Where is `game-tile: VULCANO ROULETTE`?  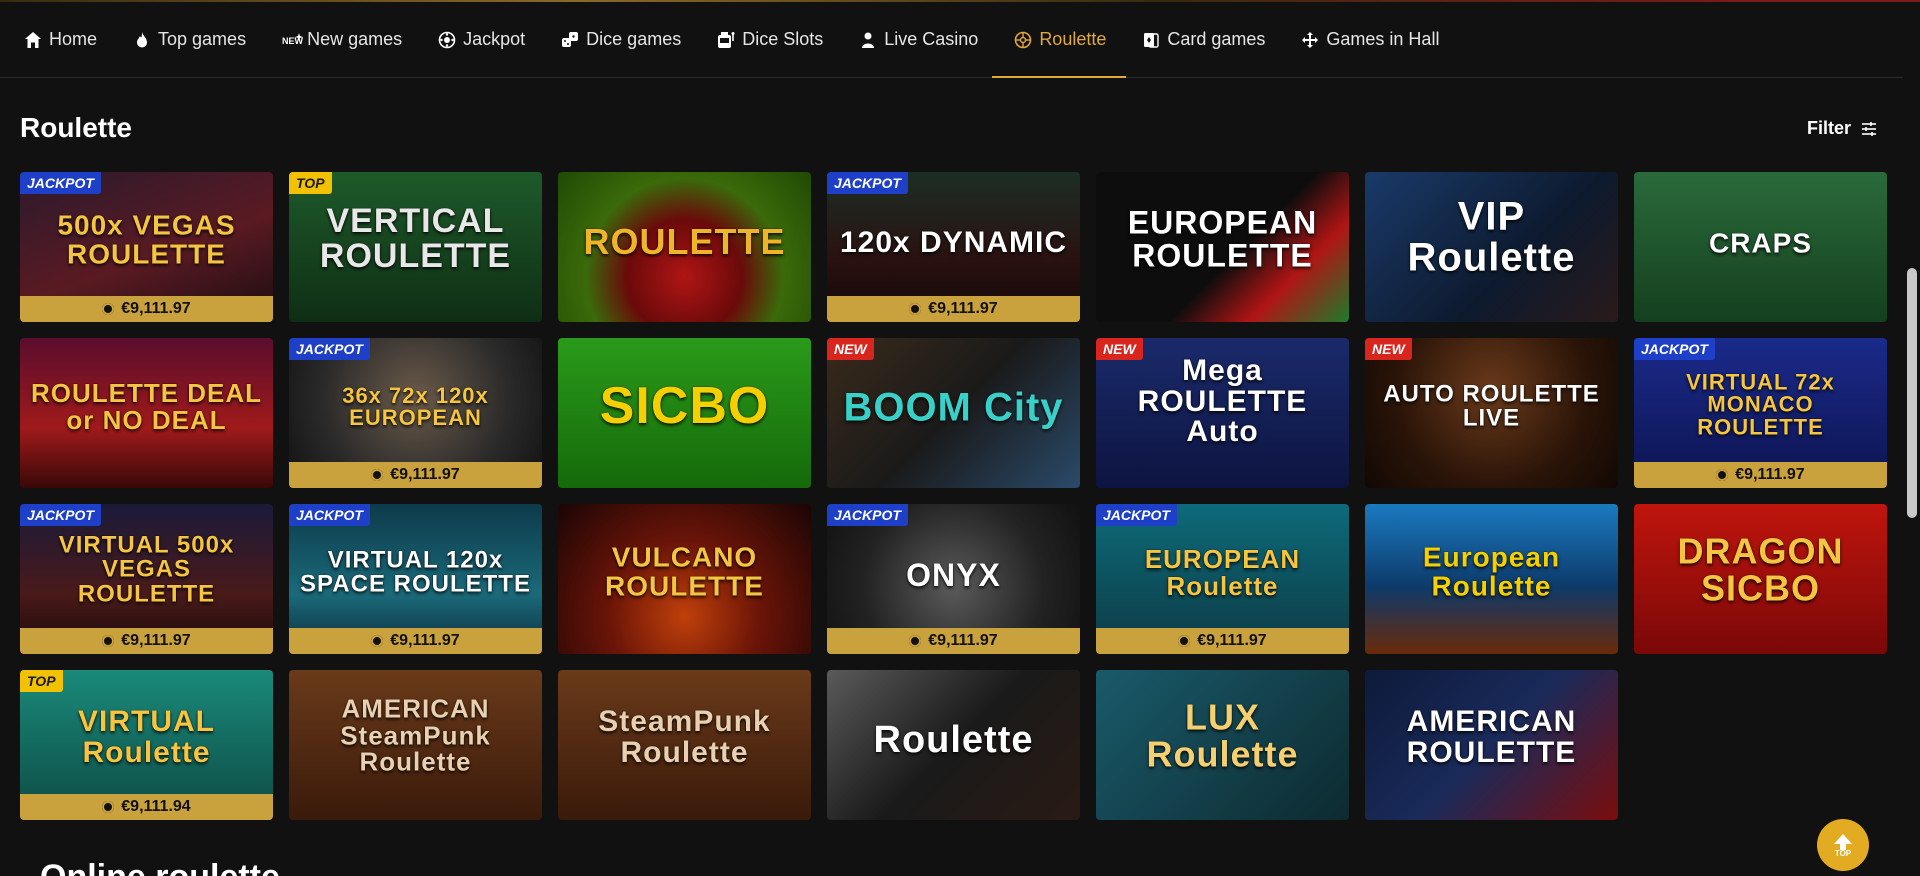
game-tile: VULCANO ROULETTE is located at coordinates (684, 579).